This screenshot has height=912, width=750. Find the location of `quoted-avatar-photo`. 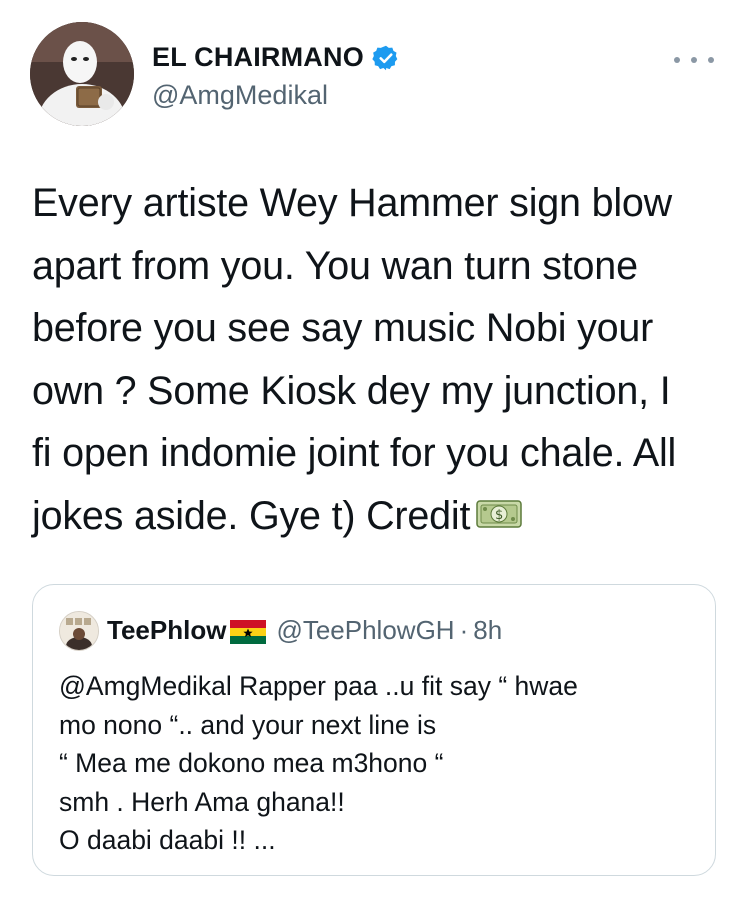

quoted-avatar-photo is located at coordinates (79, 631).